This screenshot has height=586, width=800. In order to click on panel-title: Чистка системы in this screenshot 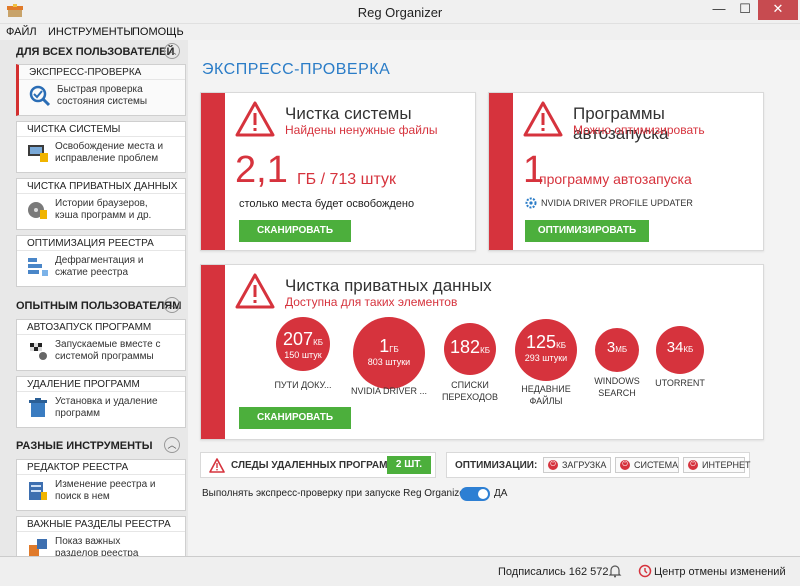, I will do `click(348, 113)`.